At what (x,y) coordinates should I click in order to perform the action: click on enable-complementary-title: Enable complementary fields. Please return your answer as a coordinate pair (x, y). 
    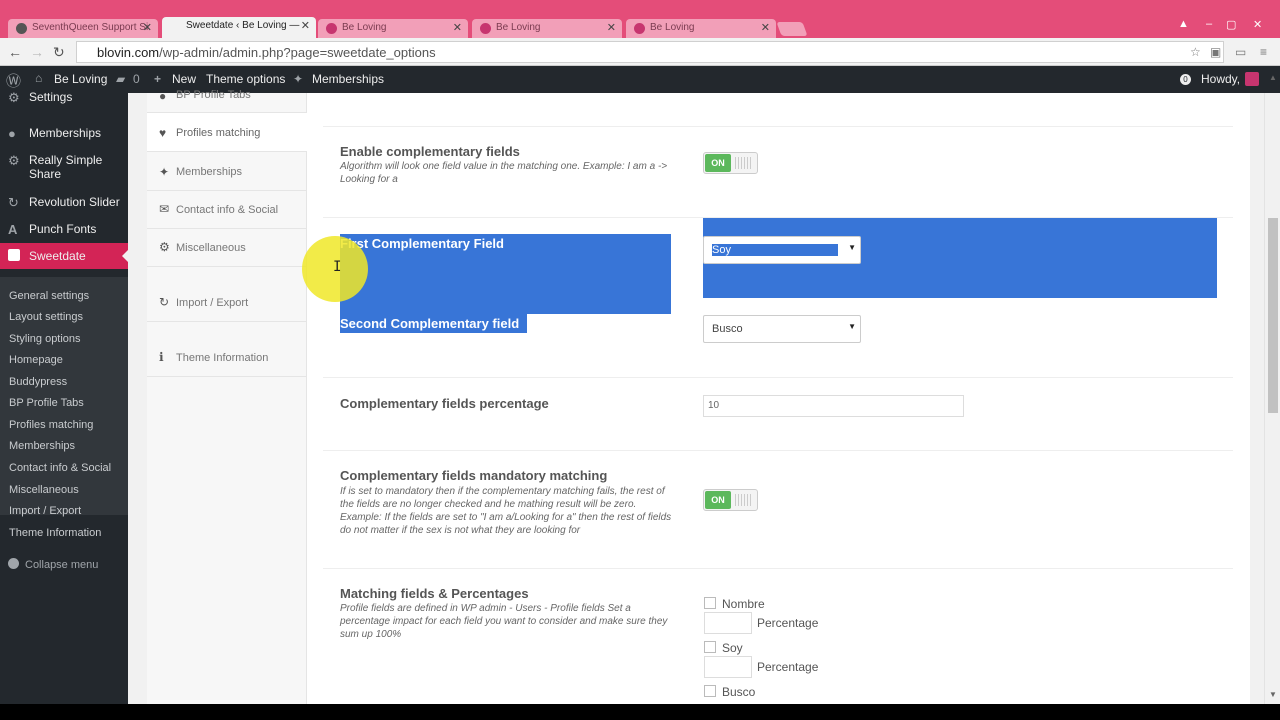
    Looking at the image, I should click on (430, 151).